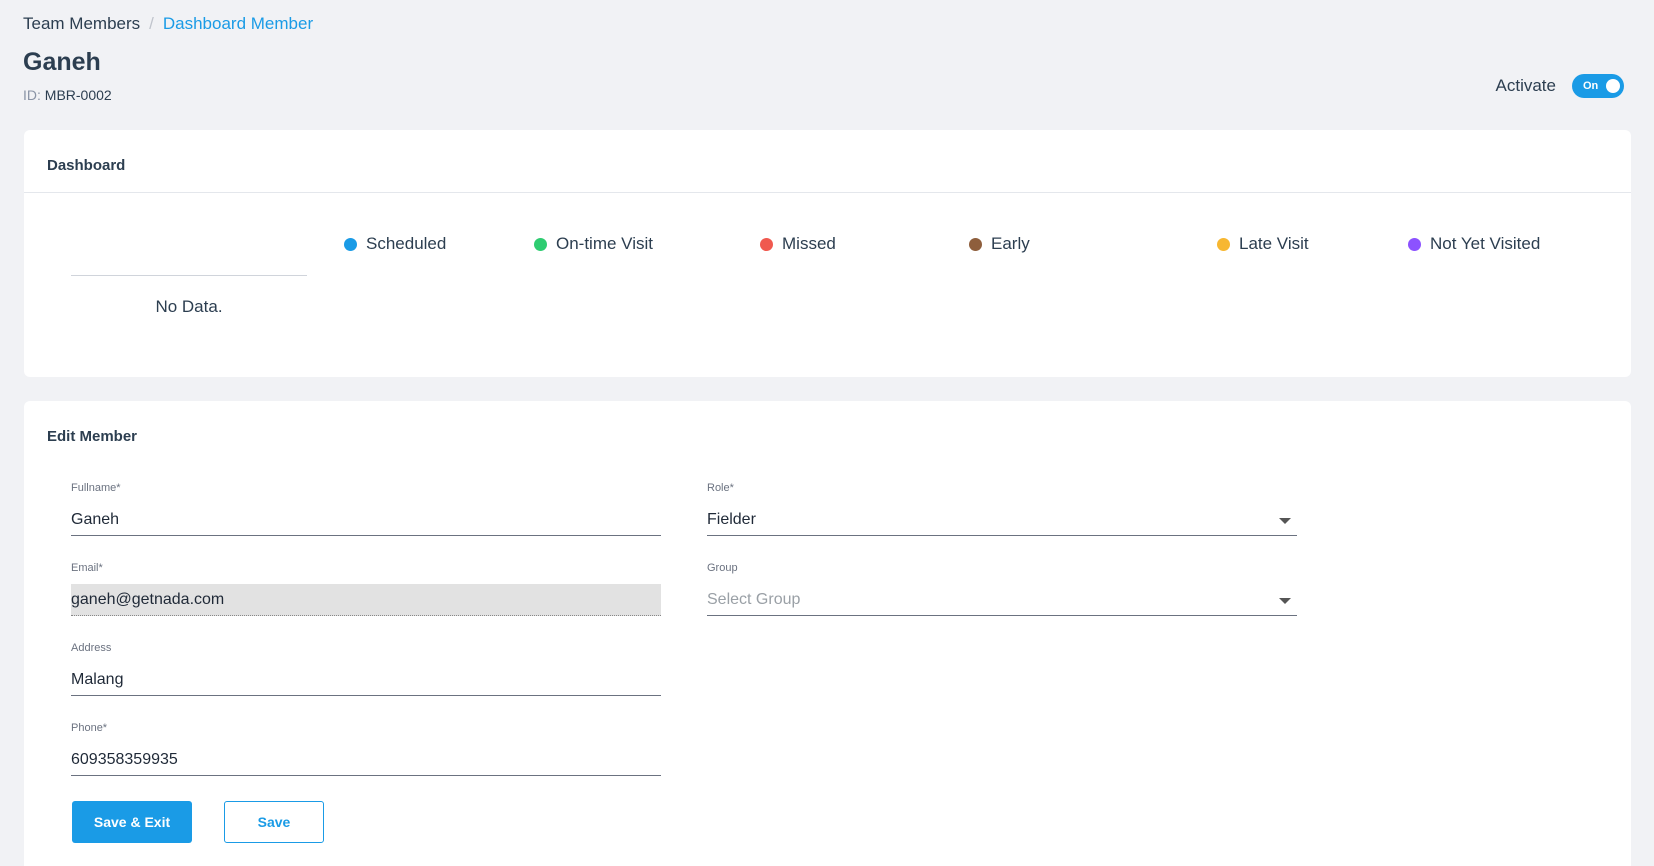  What do you see at coordinates (1274, 243) in the screenshot?
I see `legend-label: Late Visit` at bounding box center [1274, 243].